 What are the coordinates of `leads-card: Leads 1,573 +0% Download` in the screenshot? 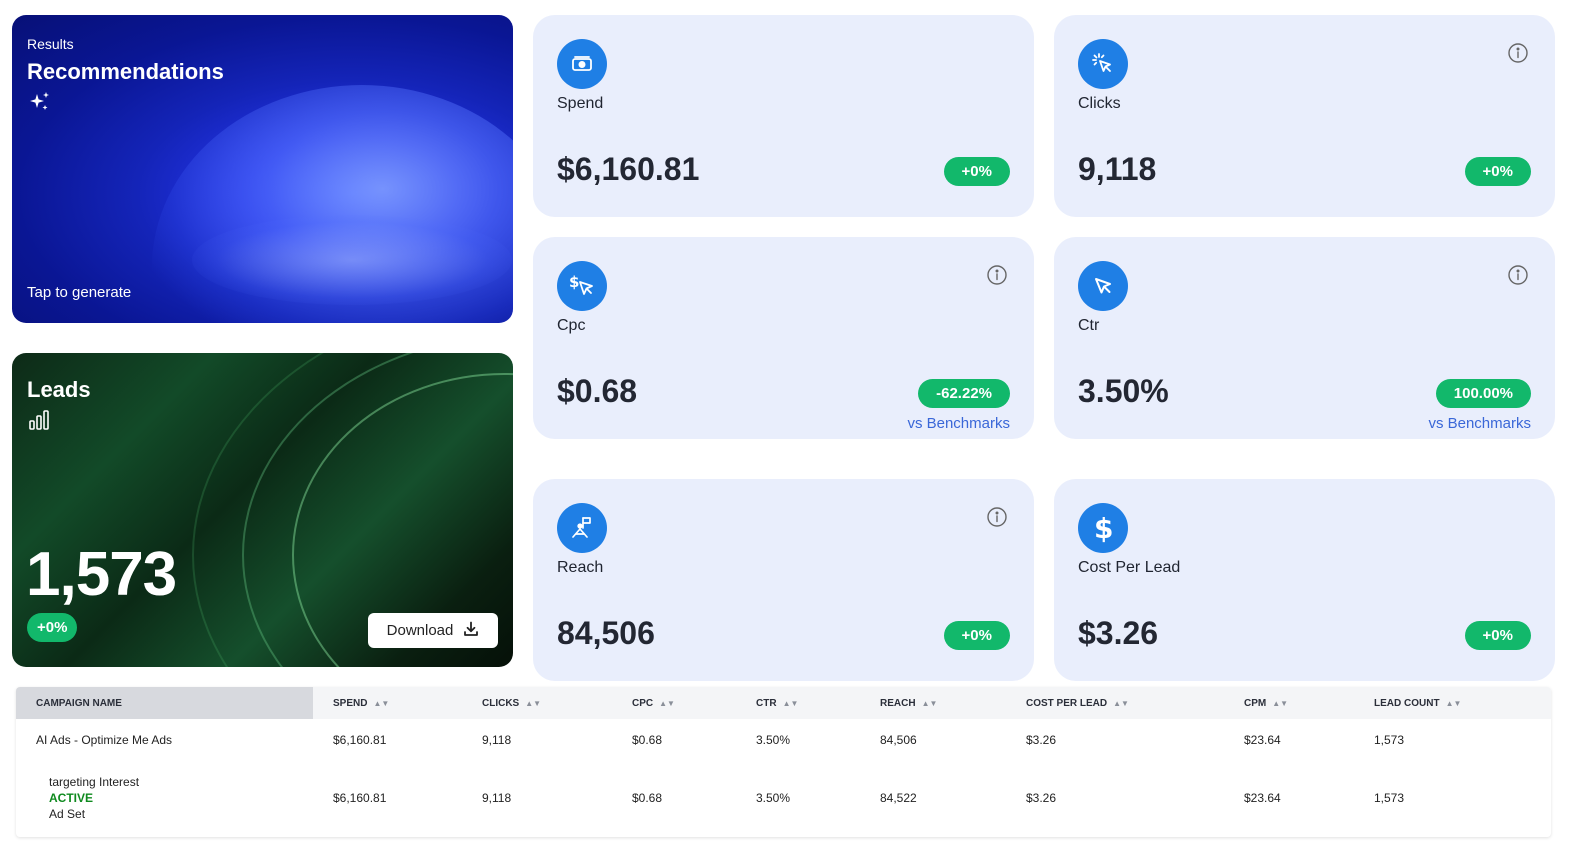 It's located at (262, 510).